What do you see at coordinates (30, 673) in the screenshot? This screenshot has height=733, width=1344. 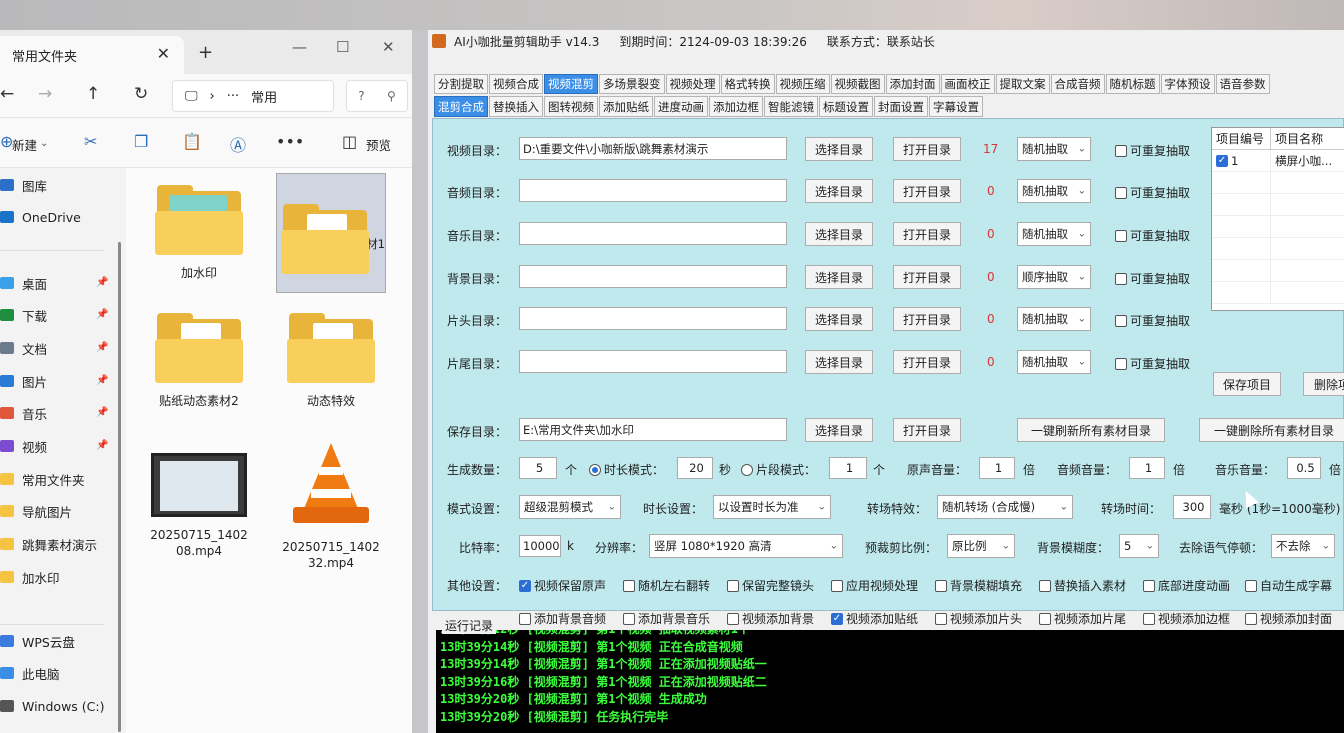 I see `sidebar-item: 此电脑` at bounding box center [30, 673].